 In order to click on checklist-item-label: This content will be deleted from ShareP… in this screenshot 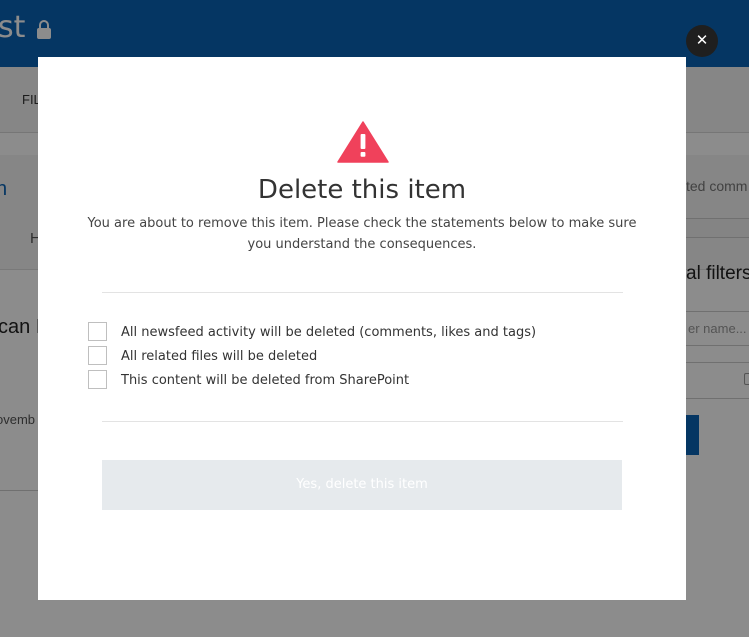, I will do `click(265, 380)`.